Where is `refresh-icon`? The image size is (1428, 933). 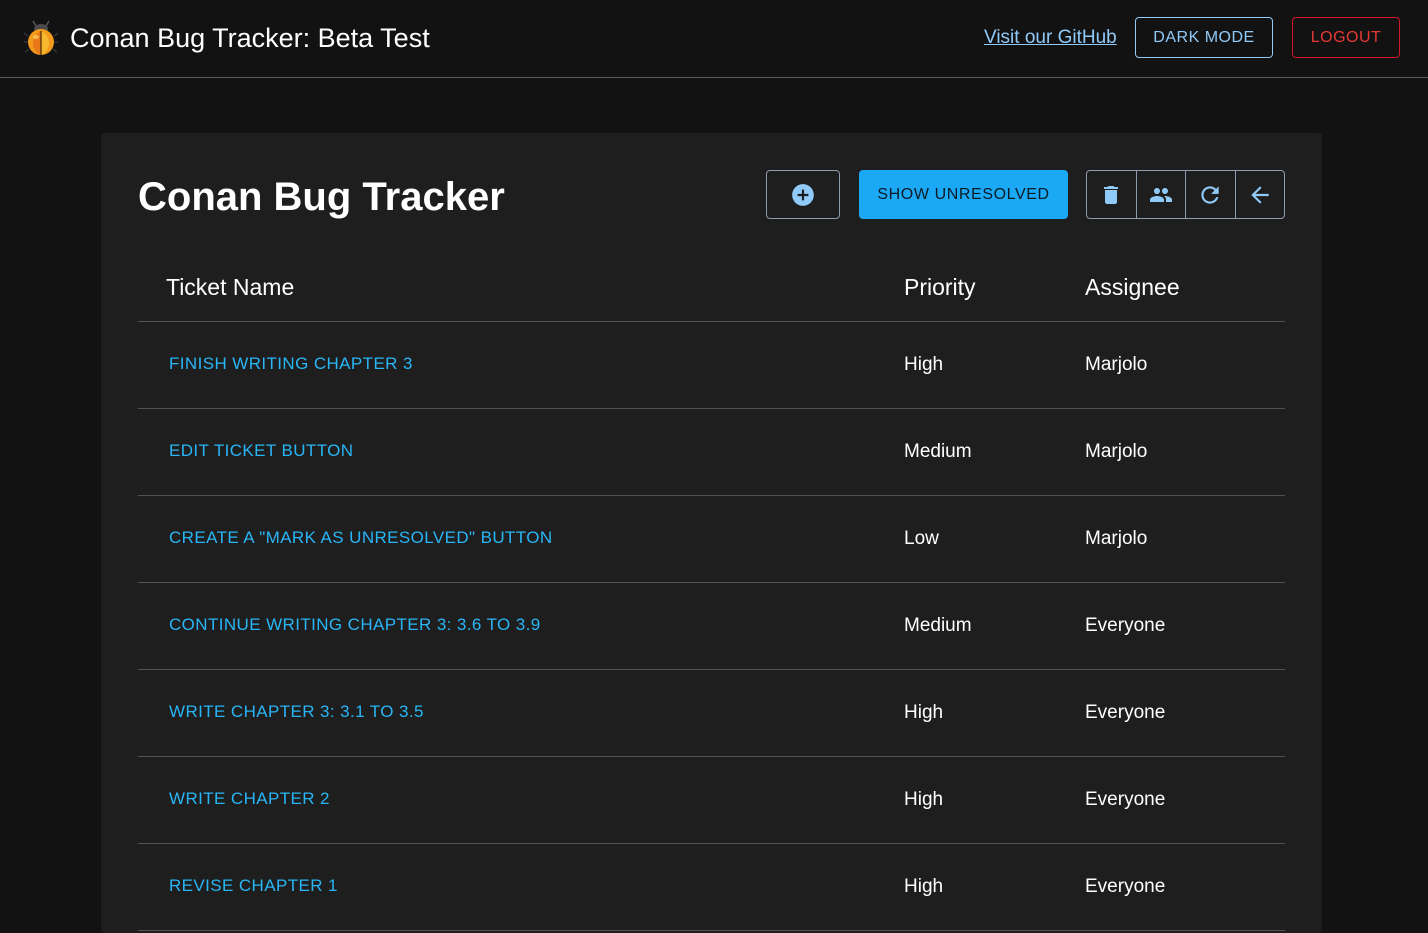 refresh-icon is located at coordinates (1210, 194).